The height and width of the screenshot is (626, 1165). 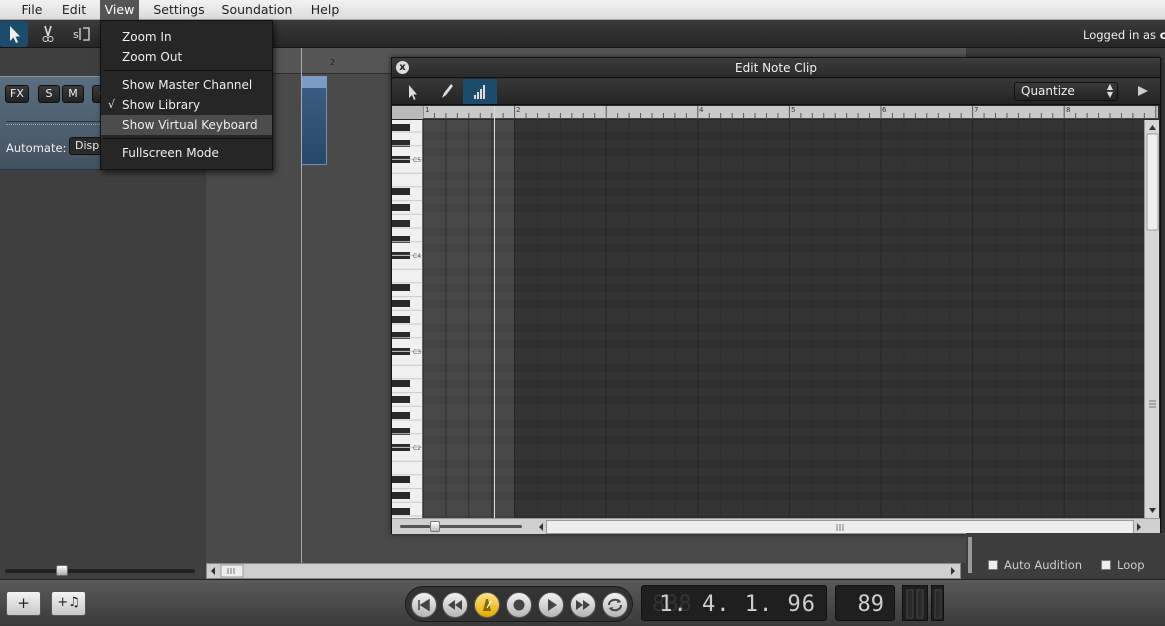 I want to click on metronome-icon, so click(x=487, y=605).